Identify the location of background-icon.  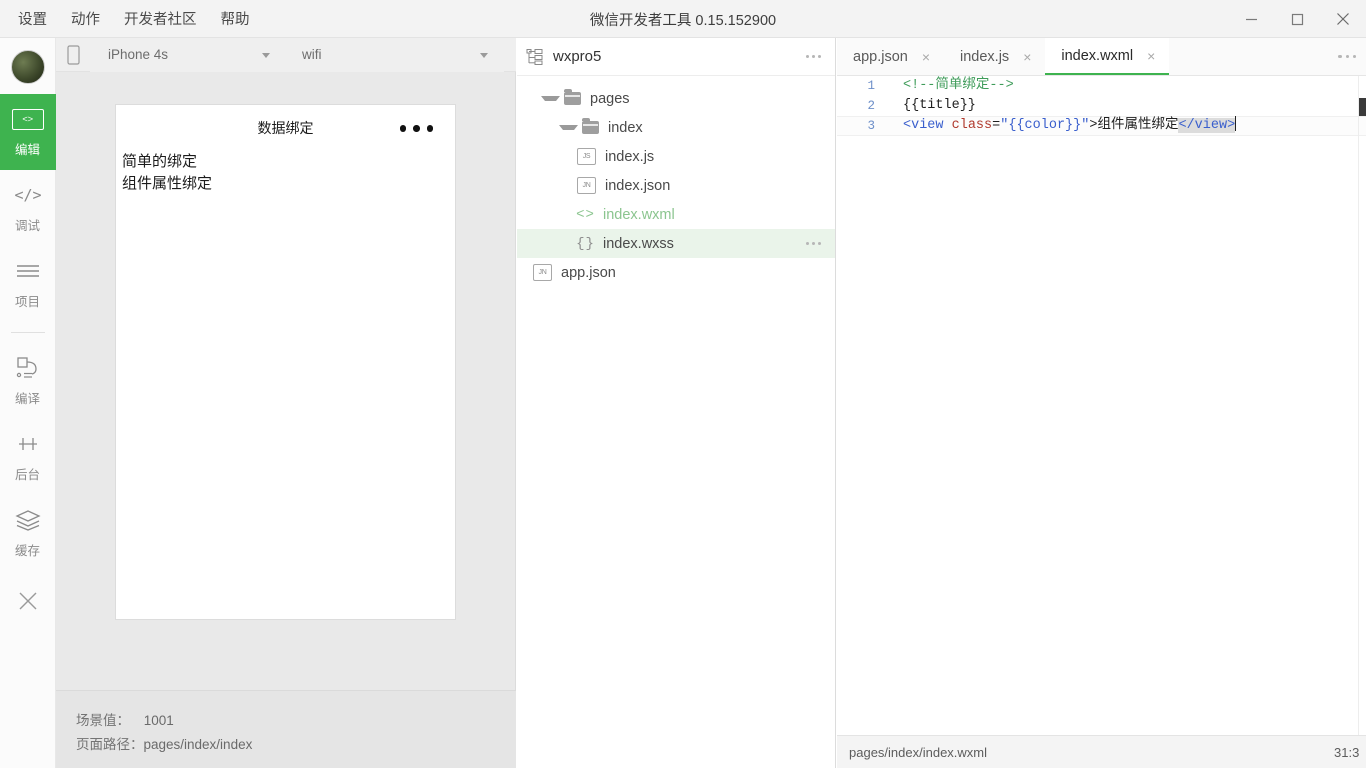
(28, 444).